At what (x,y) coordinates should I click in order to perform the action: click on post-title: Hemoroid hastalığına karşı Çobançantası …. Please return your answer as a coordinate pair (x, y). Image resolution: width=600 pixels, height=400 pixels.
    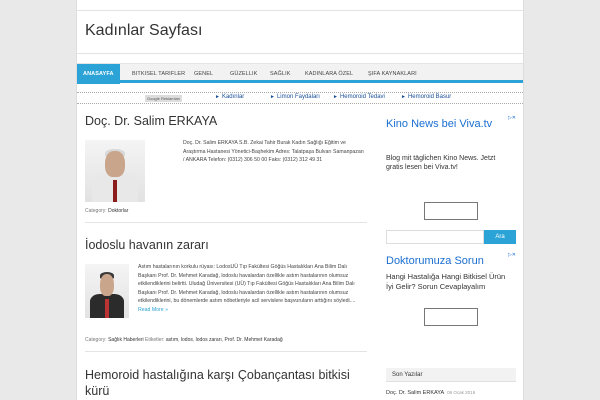
    Looking at the image, I should click on (225, 383).